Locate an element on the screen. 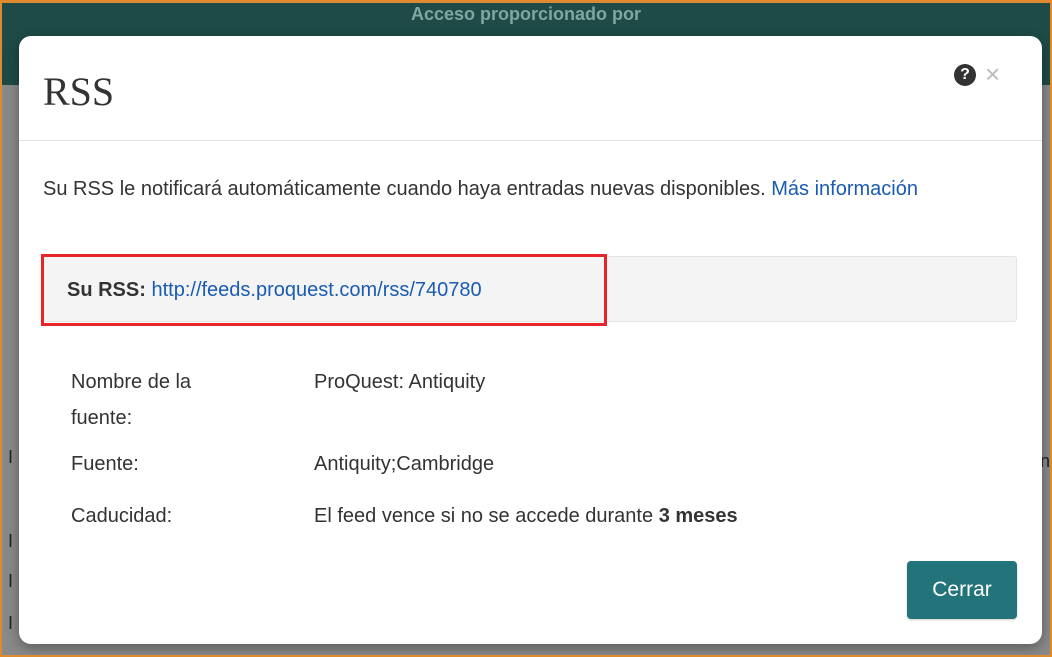 The height and width of the screenshot is (657, 1052). dialog-title: RSS is located at coordinates (79, 91).